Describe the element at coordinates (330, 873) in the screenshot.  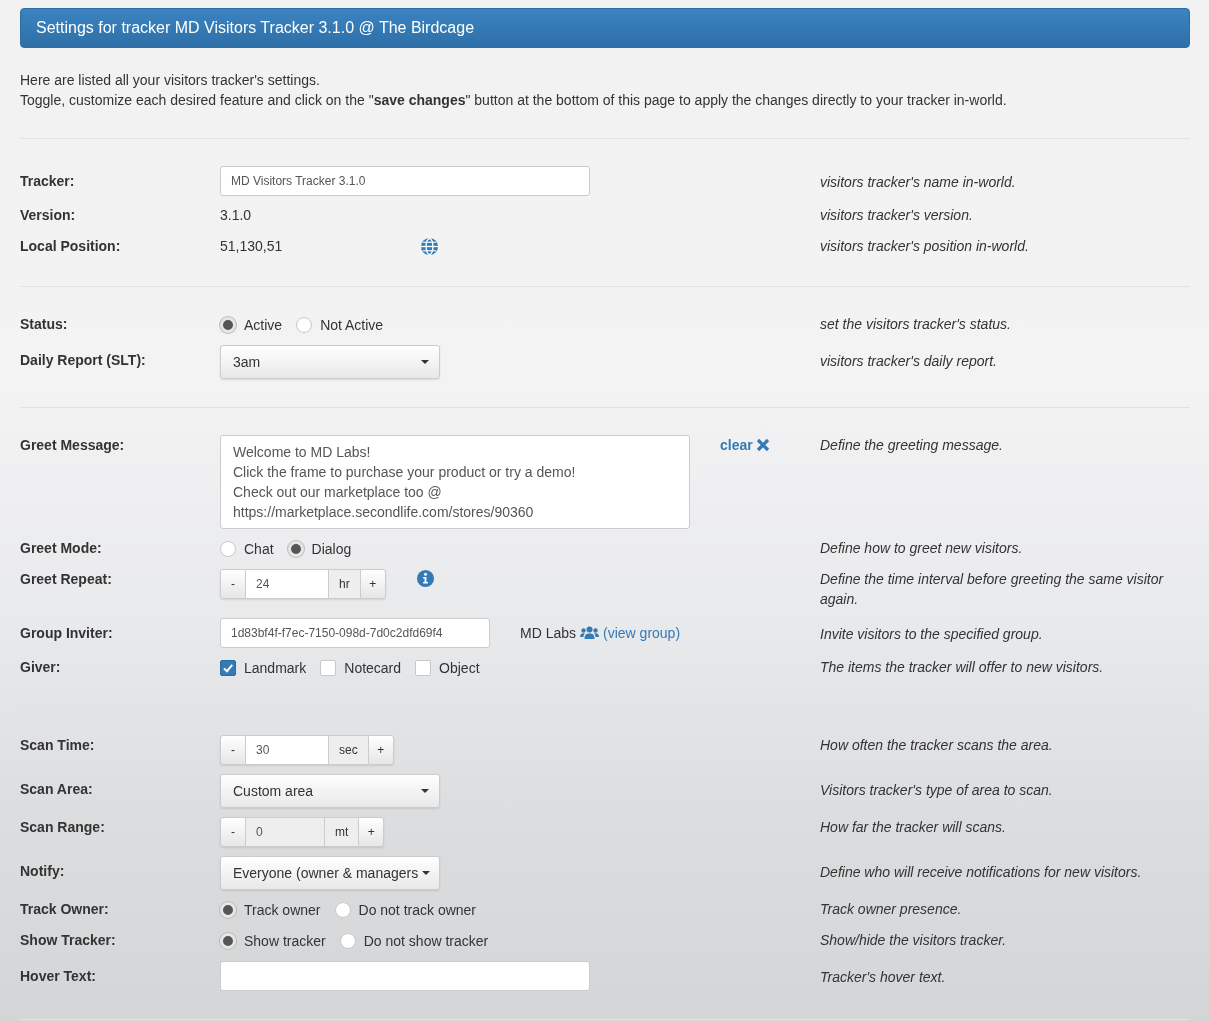
I see `dropdown: Everyone (owner & managers` at that location.